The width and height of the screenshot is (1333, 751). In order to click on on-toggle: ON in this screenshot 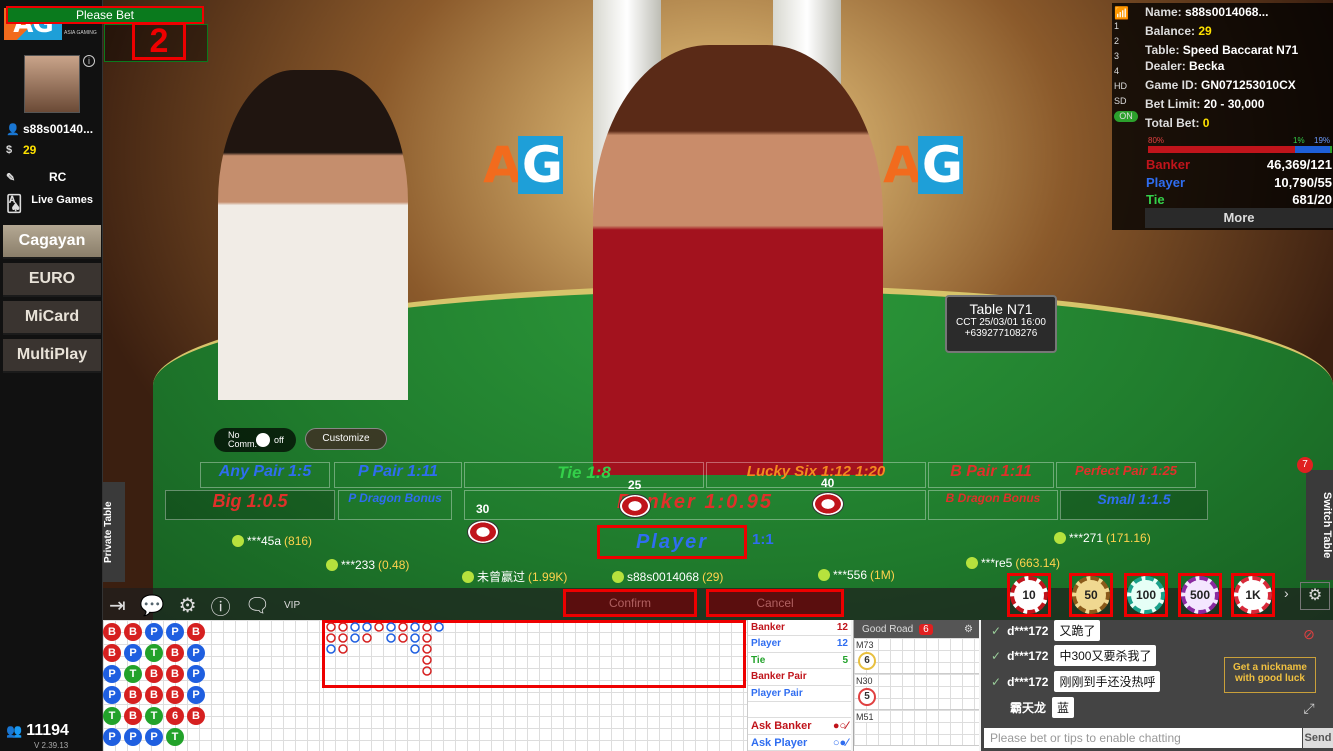, I will do `click(1126, 116)`.